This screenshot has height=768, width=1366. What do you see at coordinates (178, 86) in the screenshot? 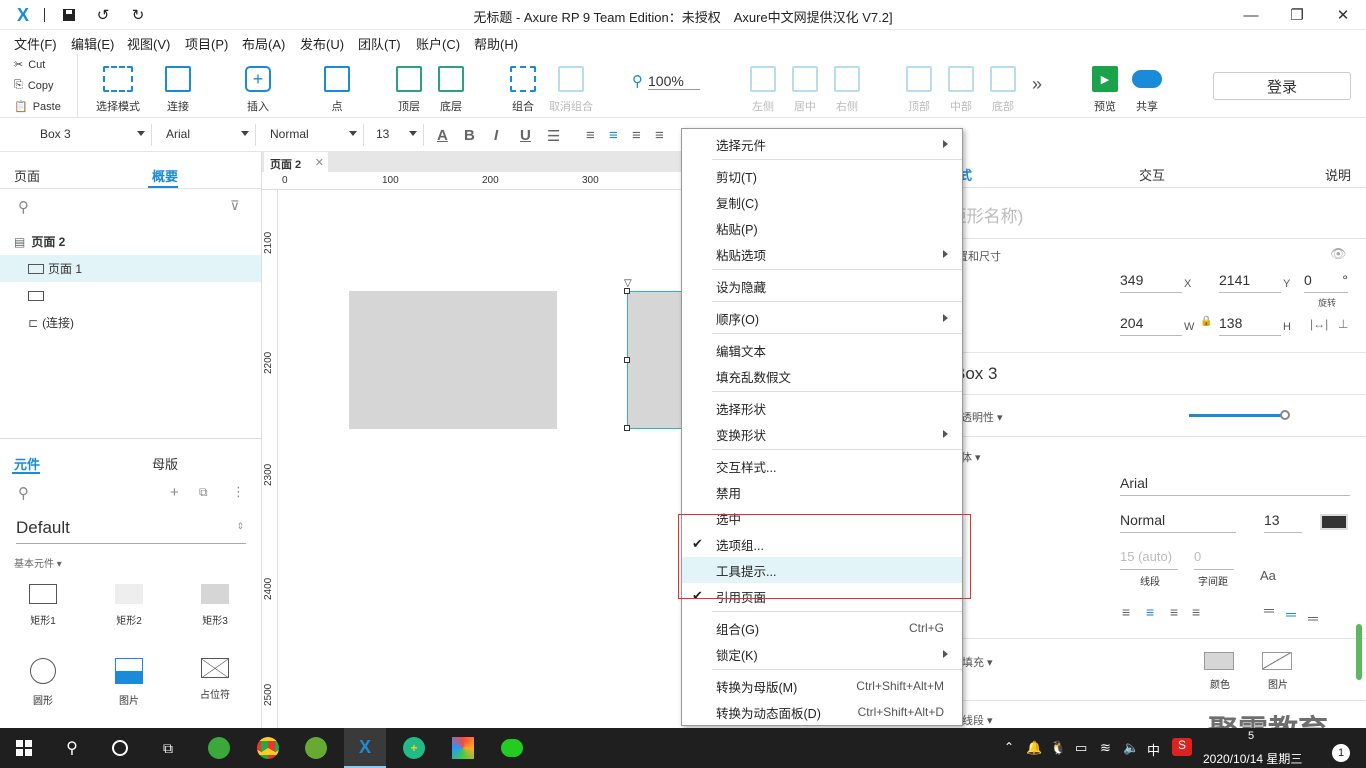
I see `connect-button: 连接` at bounding box center [178, 86].